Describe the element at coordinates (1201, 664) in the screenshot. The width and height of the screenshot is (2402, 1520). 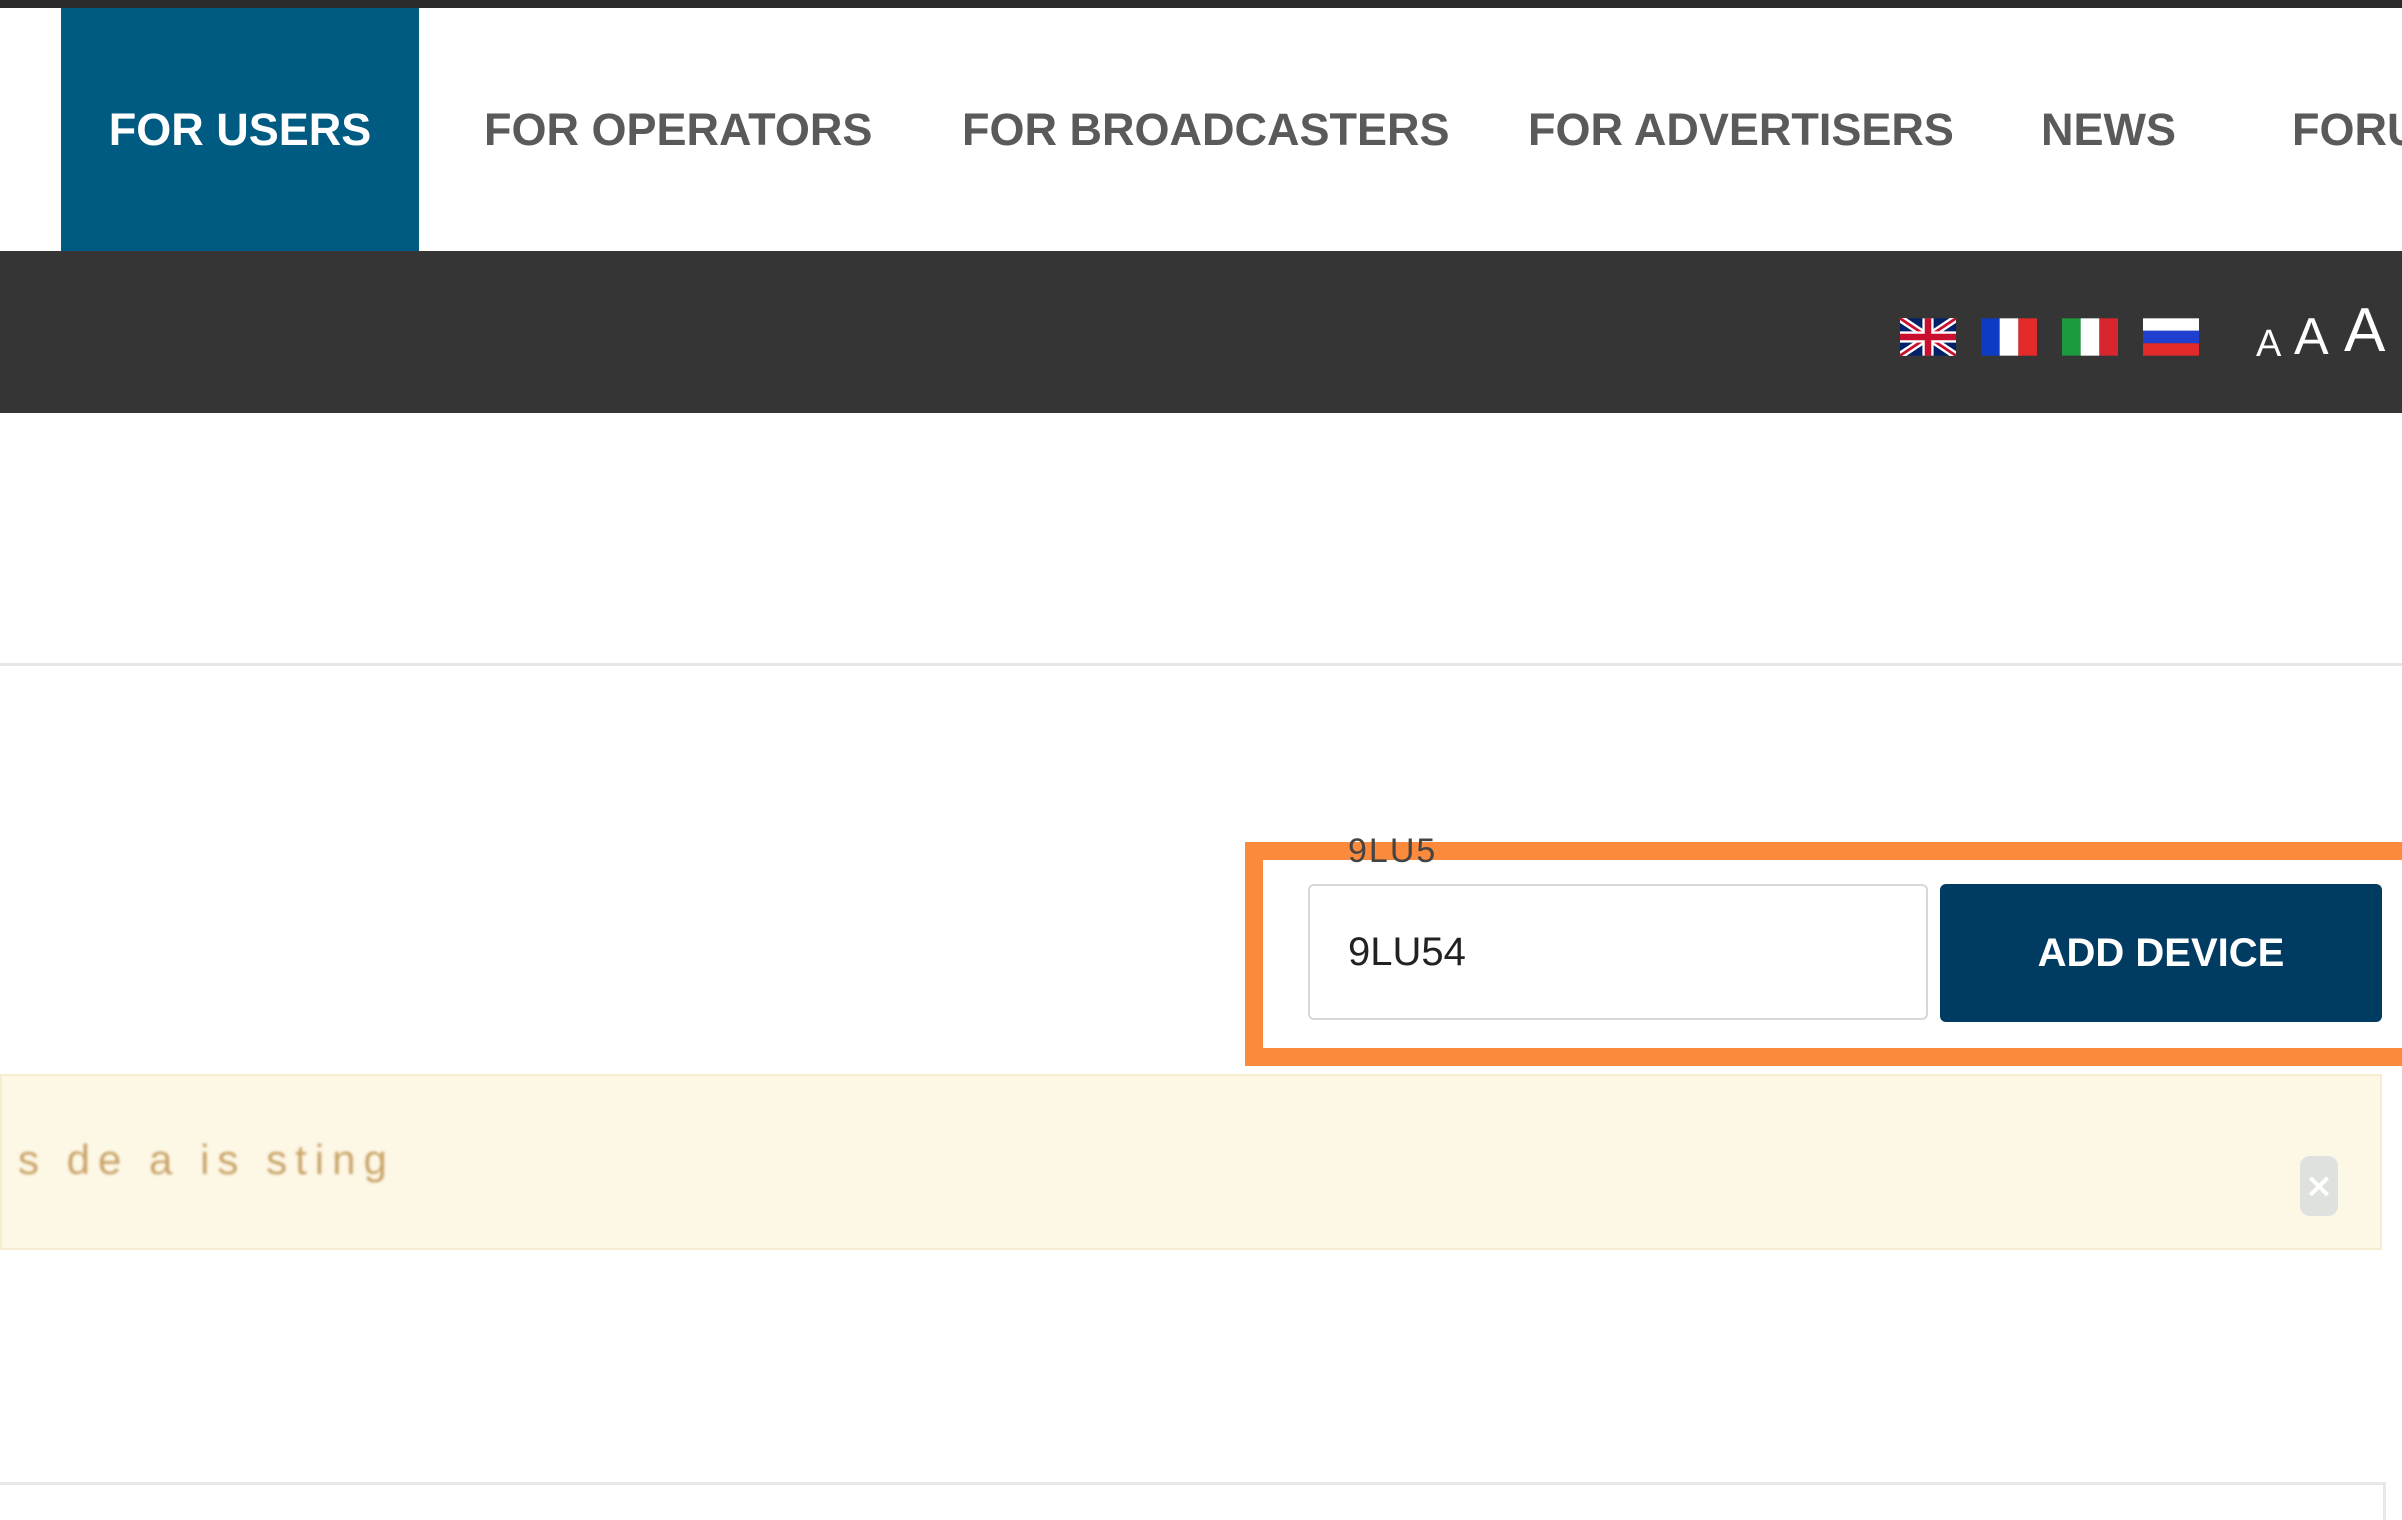
I see `section-divider` at that location.